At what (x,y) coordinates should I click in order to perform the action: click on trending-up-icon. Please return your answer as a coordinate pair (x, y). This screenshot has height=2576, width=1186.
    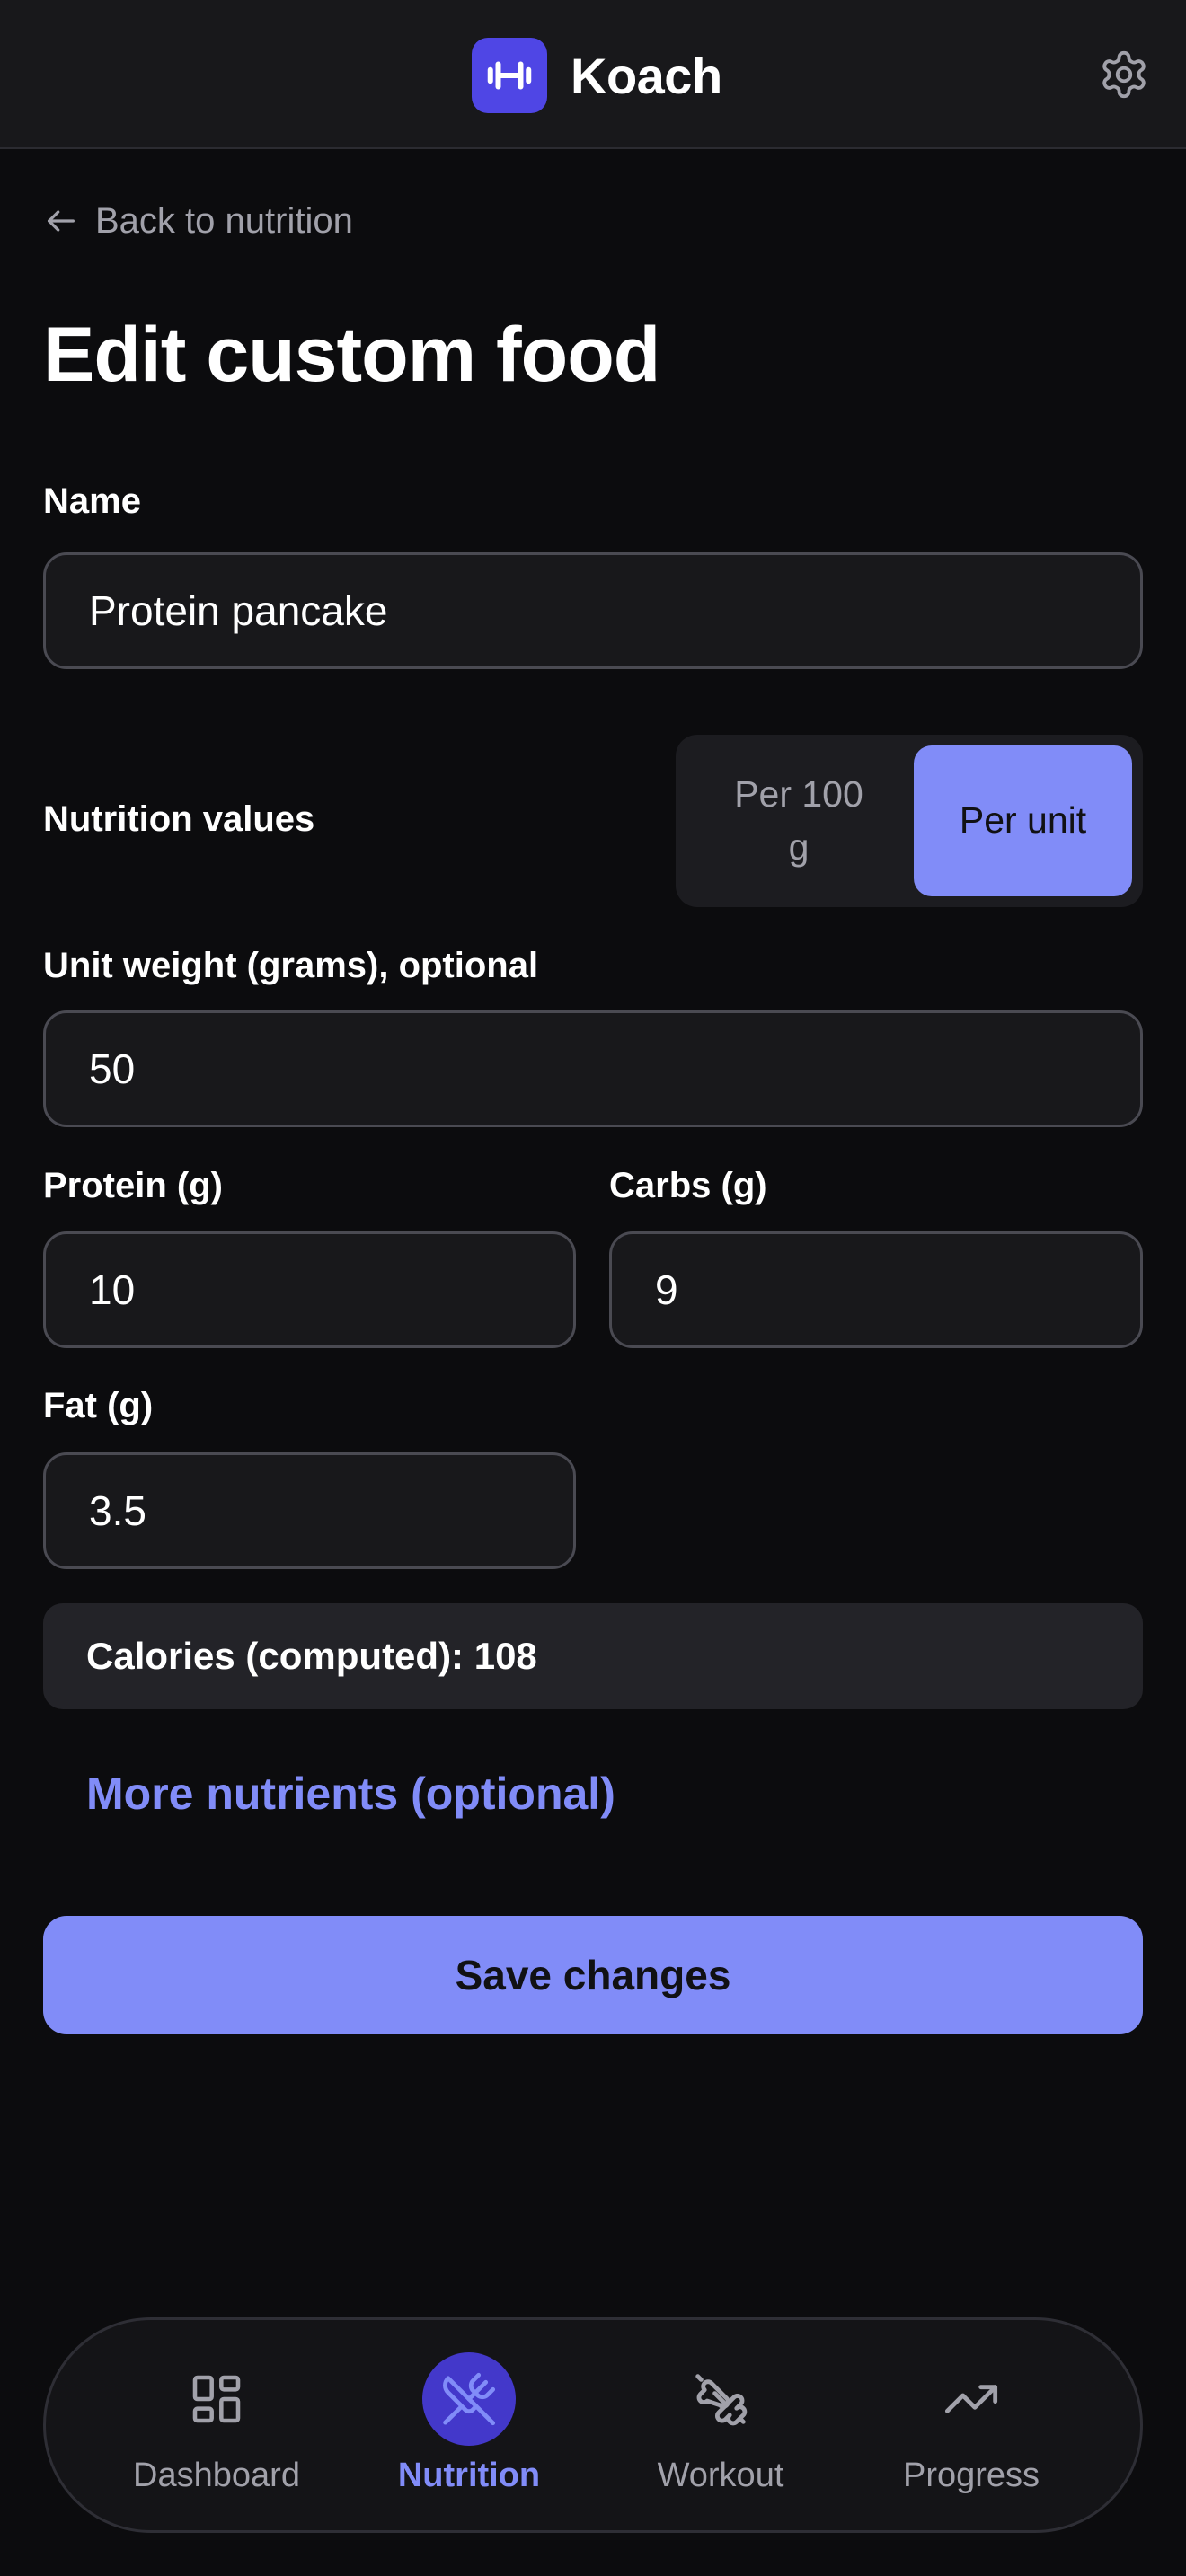
    Looking at the image, I should click on (971, 2399).